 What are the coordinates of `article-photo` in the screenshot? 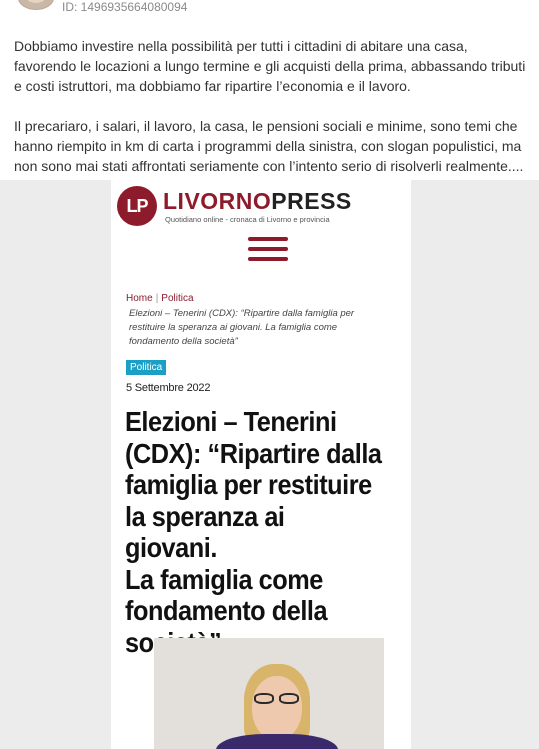 It's located at (269, 693).